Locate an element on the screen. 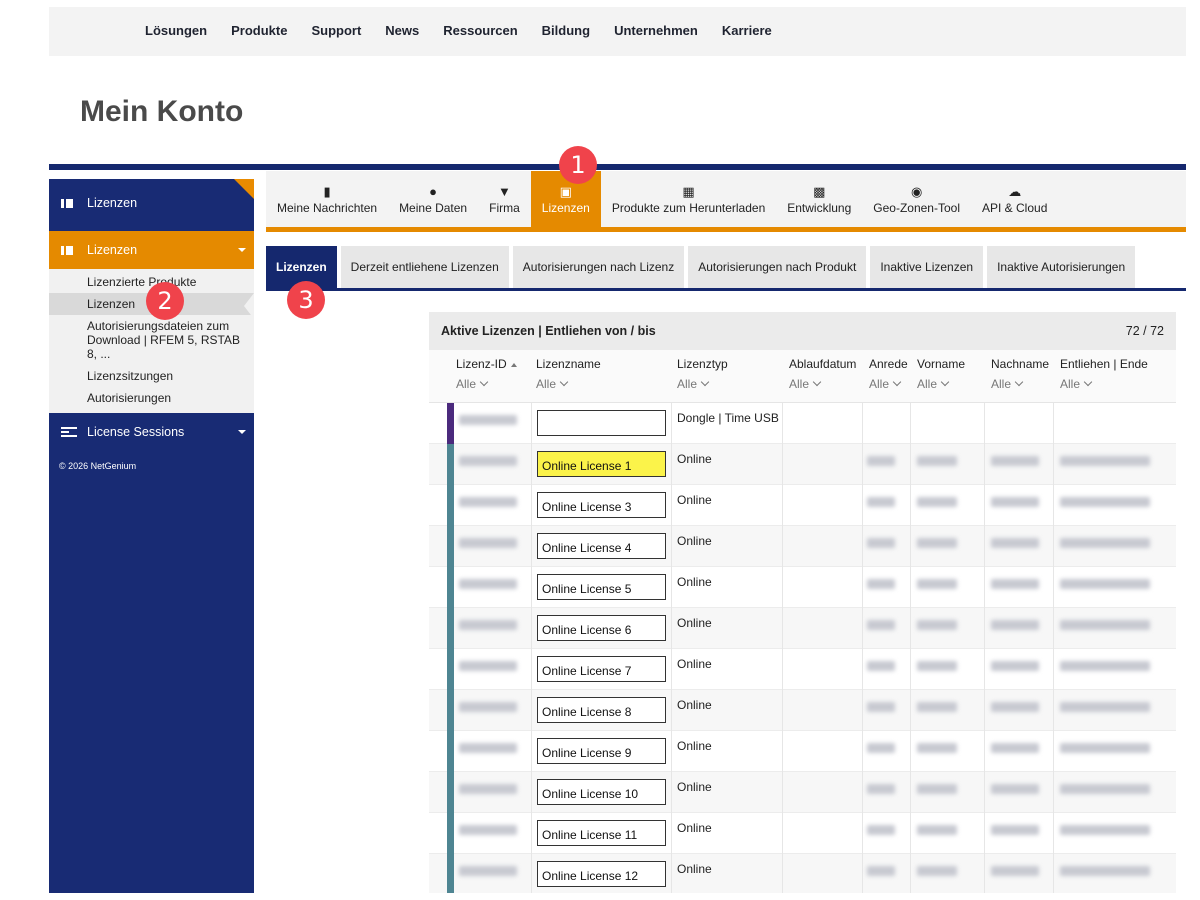 The height and width of the screenshot is (900, 1200). table-row: Online License 1 Online is located at coordinates (802, 464).